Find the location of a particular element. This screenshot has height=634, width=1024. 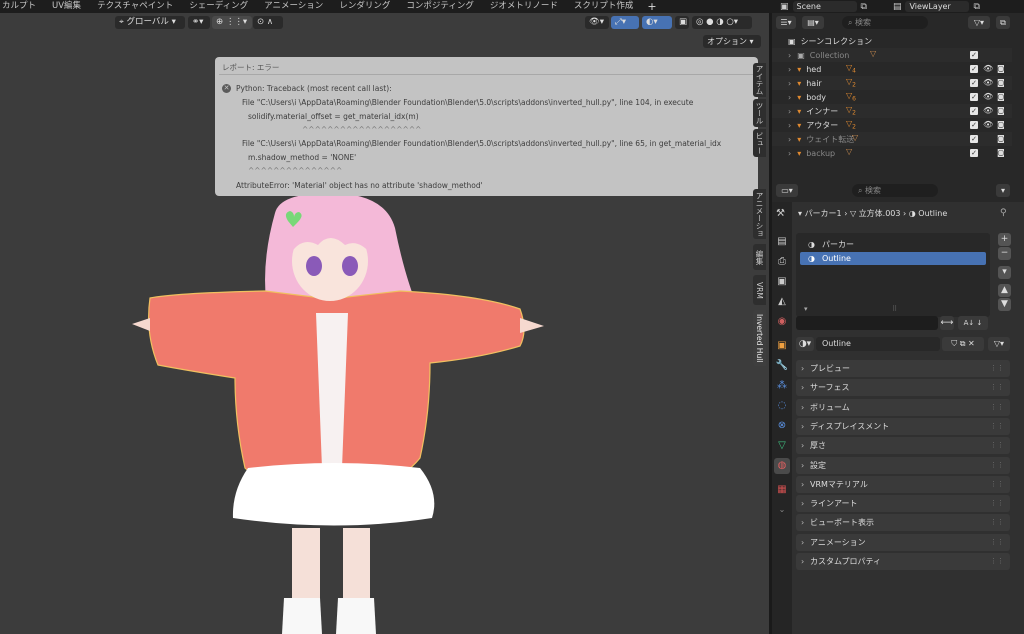

object-tab: ▣ is located at coordinates (782, 346).